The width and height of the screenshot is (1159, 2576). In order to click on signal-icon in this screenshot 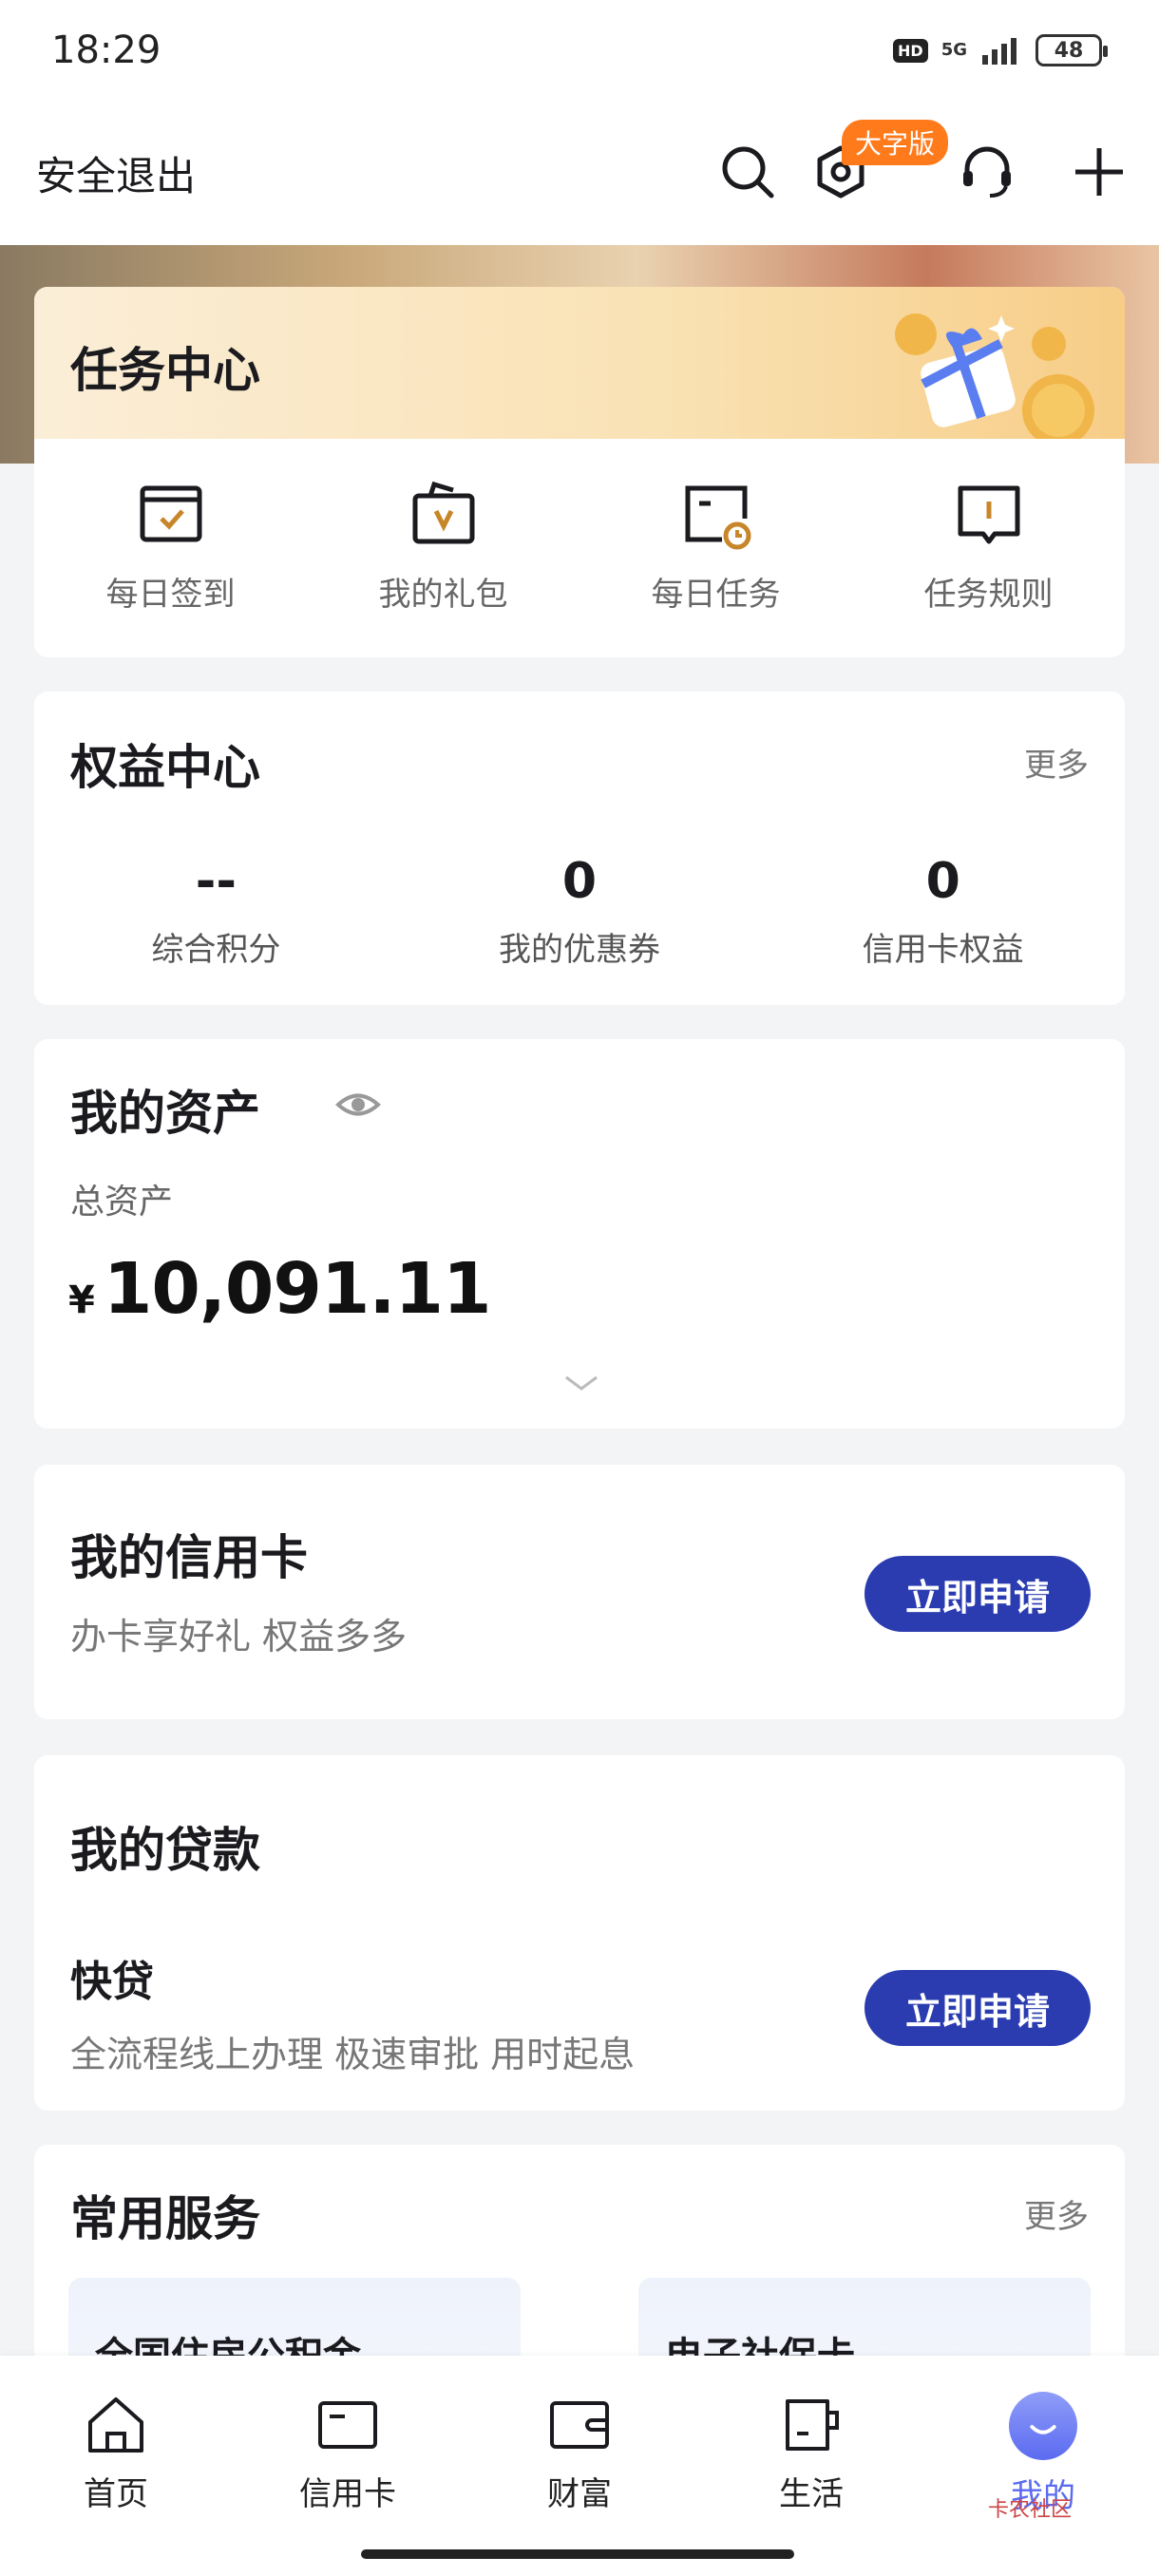, I will do `click(999, 51)`.